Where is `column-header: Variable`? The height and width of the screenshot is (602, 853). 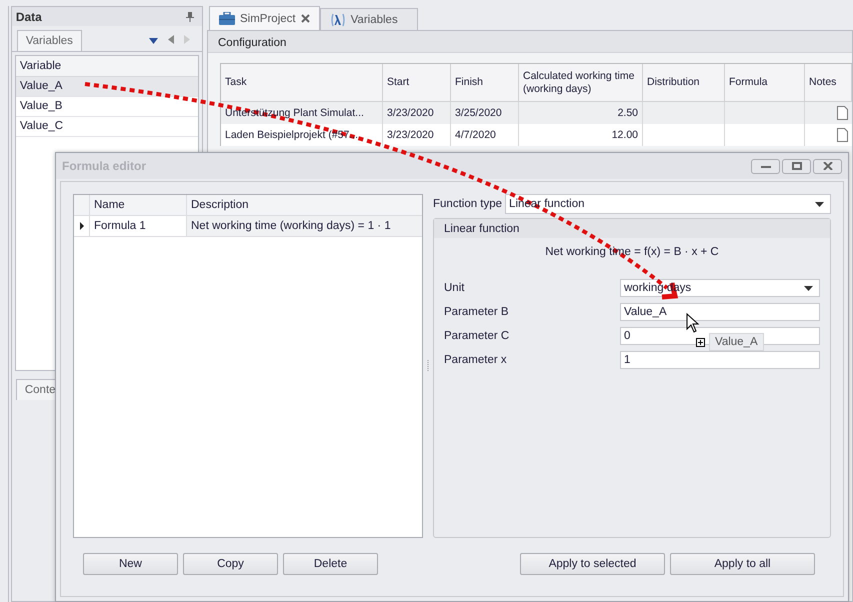 column-header: Variable is located at coordinates (107, 66).